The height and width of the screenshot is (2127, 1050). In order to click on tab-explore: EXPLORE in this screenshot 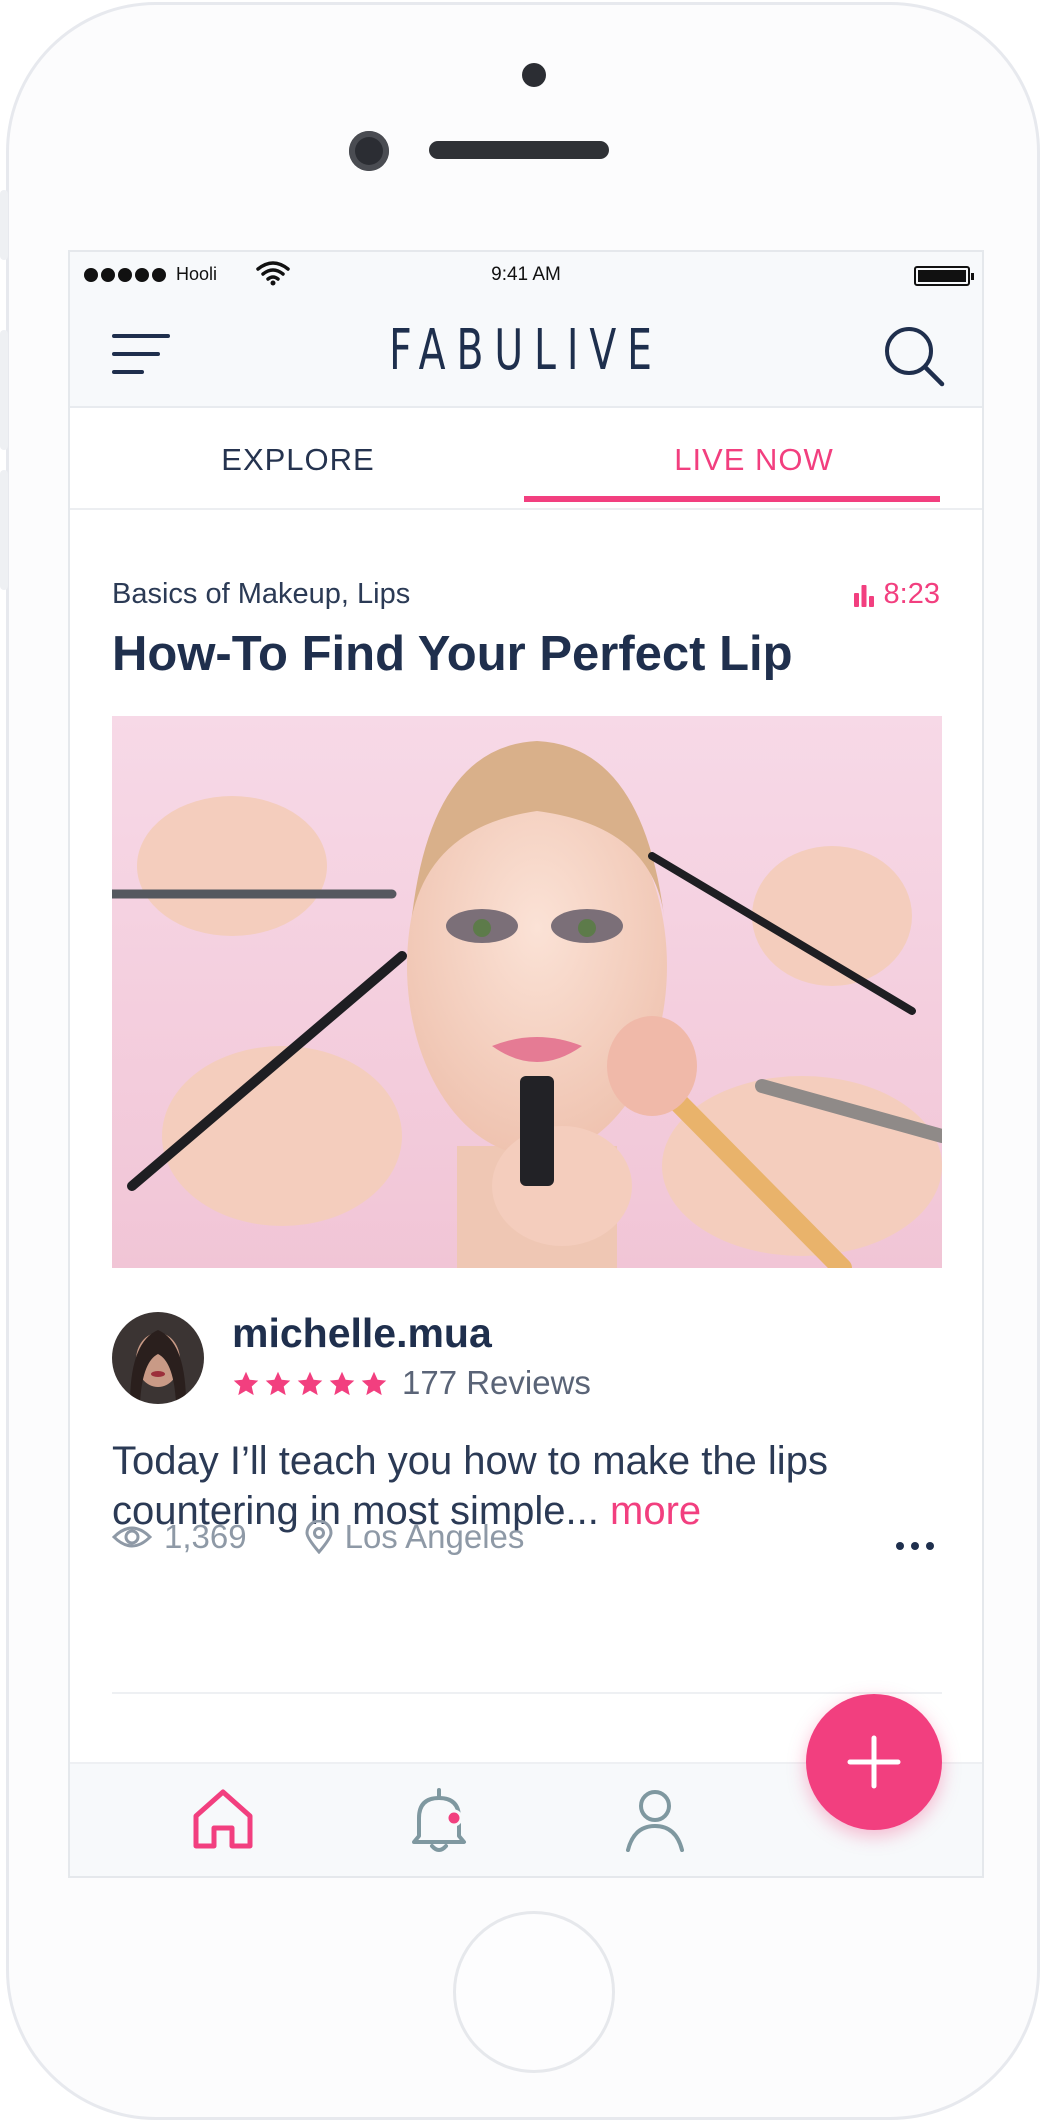, I will do `click(298, 458)`.